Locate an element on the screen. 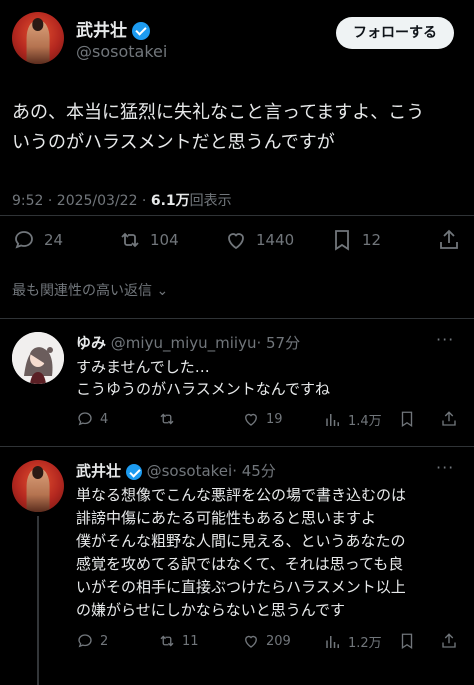  tweet-meta: 9:52 · 2025/03/22 · 6.1万回表示 is located at coordinates (122, 200).